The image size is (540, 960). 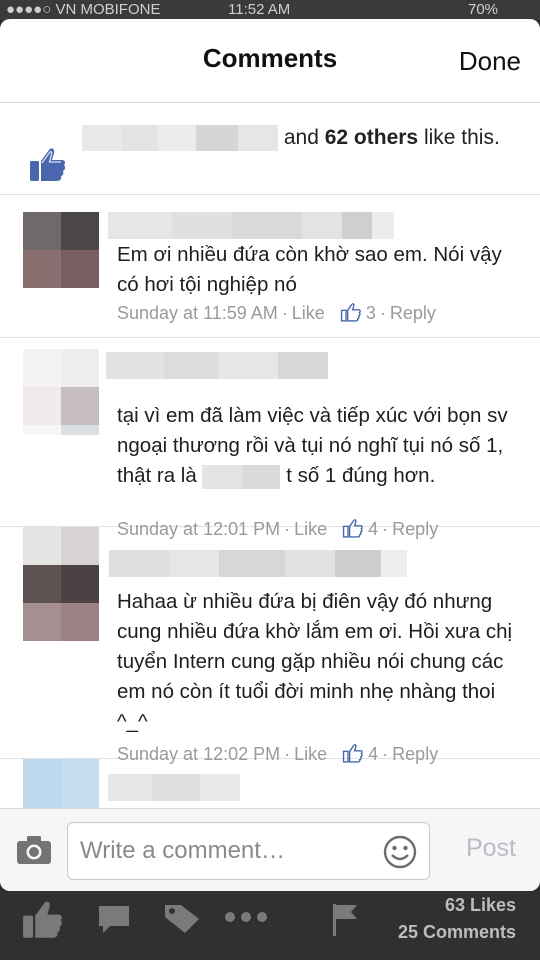 I want to click on likes-others-link: 62 others, so click(x=371, y=137).